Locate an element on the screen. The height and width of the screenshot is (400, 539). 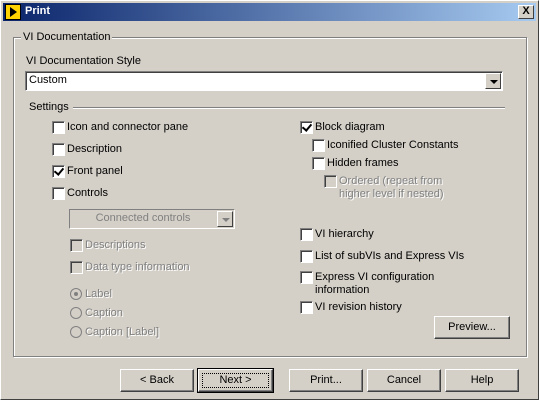
close-button: X is located at coordinates (526, 12).